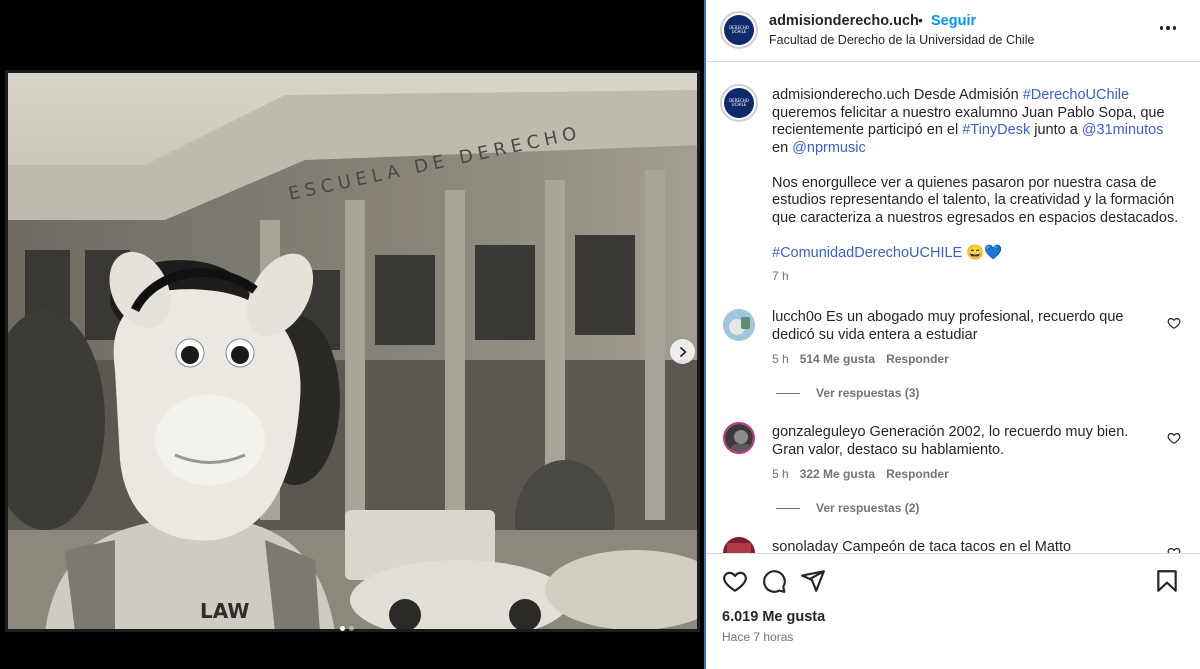  What do you see at coordinates (844, 21) in the screenshot?
I see `header-username: admisionderecho.uch` at bounding box center [844, 21].